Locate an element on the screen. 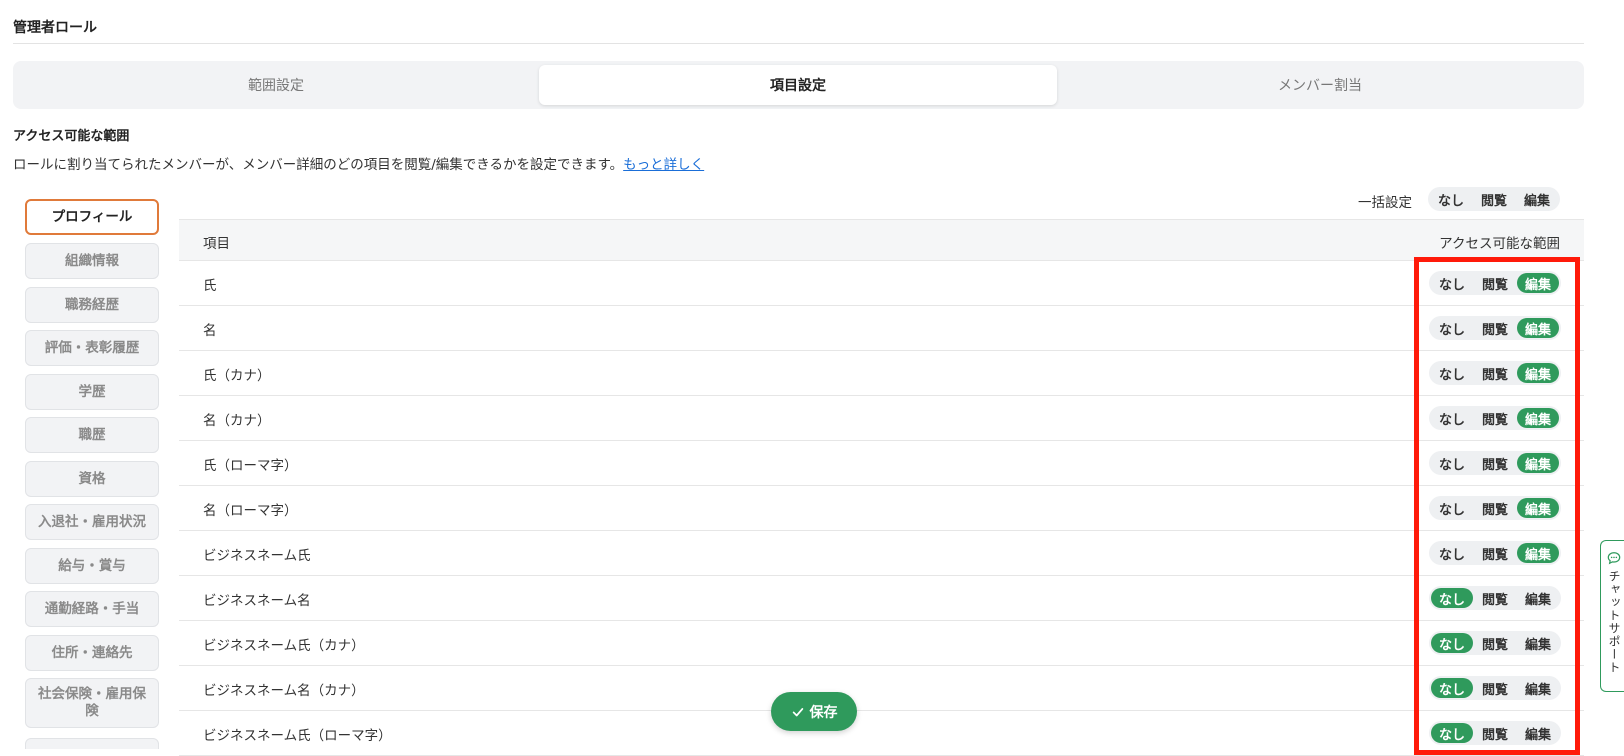 This screenshot has height=756, width=1624. row-label: ビジネスネーム名 is located at coordinates (257, 601).